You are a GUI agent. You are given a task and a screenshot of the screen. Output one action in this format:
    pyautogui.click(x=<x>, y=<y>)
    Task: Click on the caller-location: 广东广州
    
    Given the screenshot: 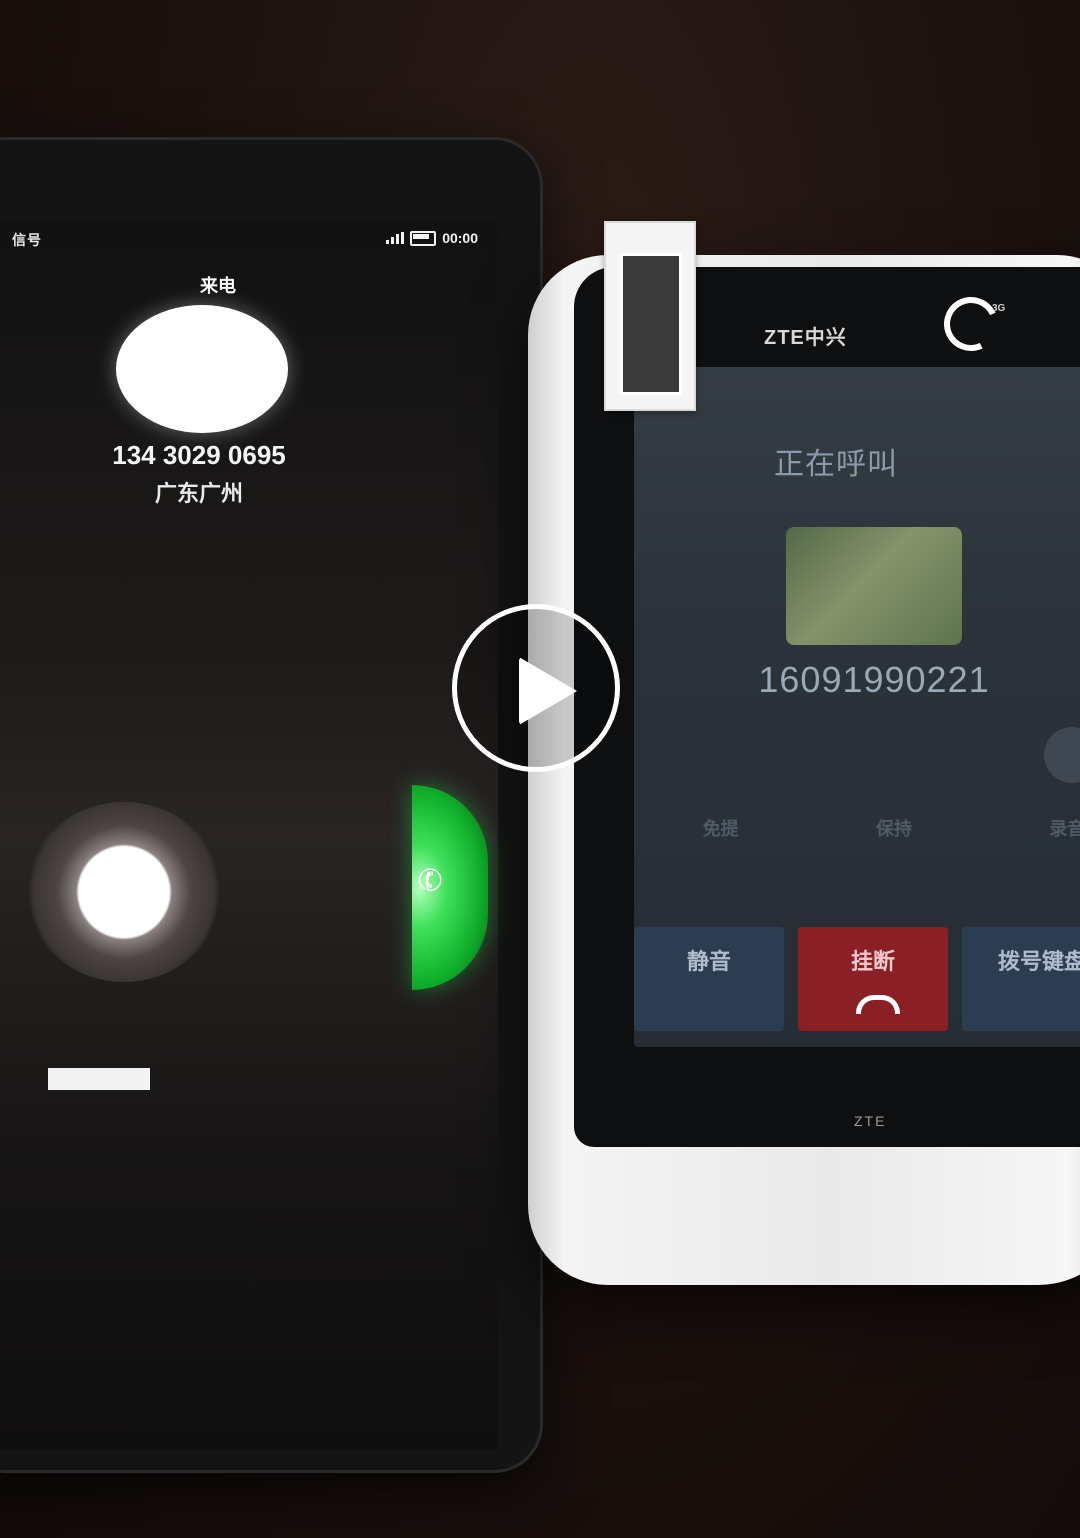 What is the action you would take?
    pyautogui.click(x=198, y=493)
    